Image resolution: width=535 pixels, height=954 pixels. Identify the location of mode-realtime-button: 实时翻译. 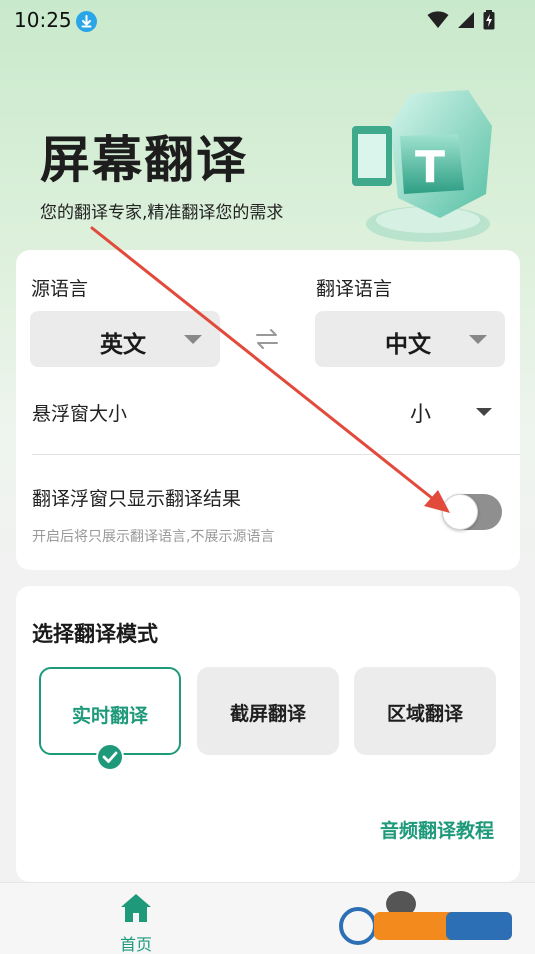
(110, 711).